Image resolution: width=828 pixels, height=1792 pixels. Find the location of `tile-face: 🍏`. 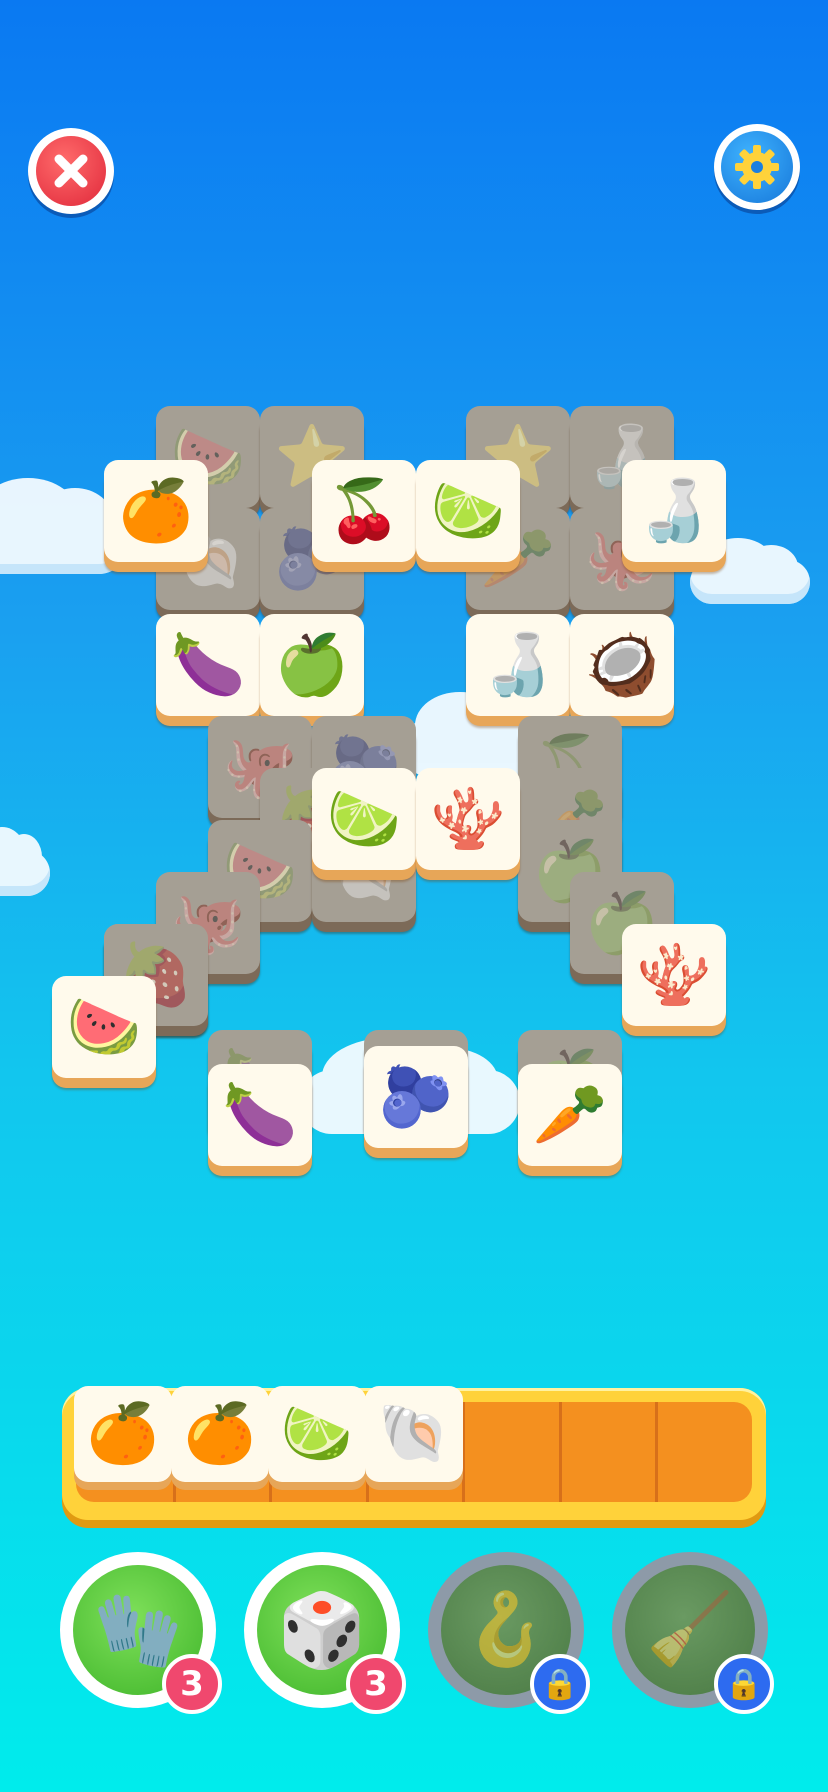

tile-face: 🍏 is located at coordinates (312, 665).